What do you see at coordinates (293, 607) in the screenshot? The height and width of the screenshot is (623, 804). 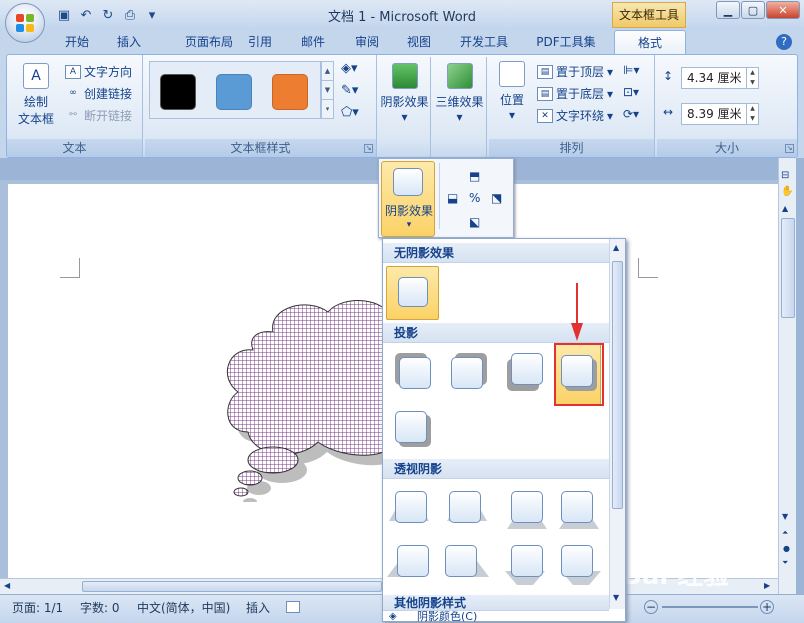 I see `macro-icon` at bounding box center [293, 607].